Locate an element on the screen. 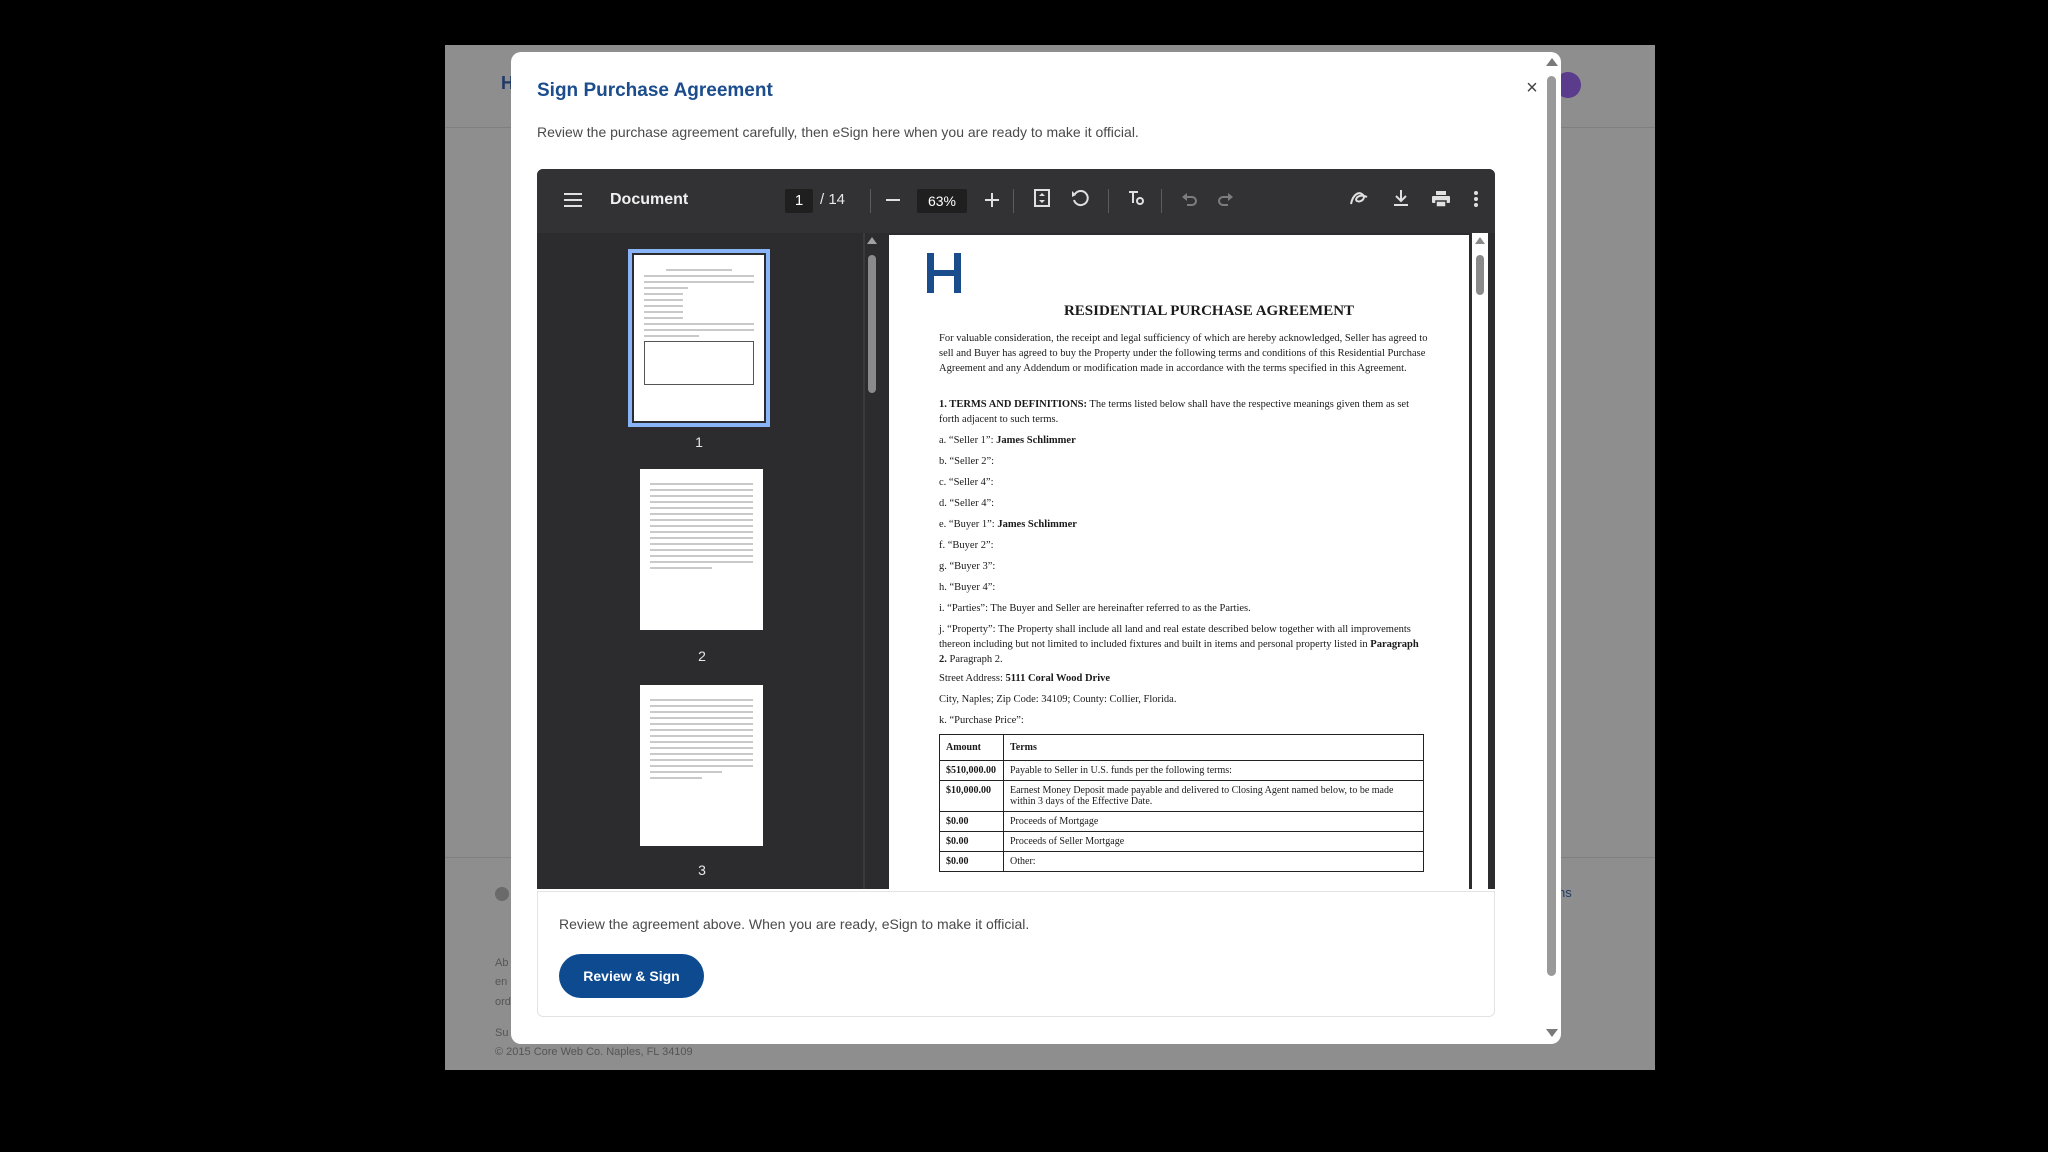 This screenshot has height=1152, width=2048. table-header-row: Amount Terms is located at coordinates (1181, 747).